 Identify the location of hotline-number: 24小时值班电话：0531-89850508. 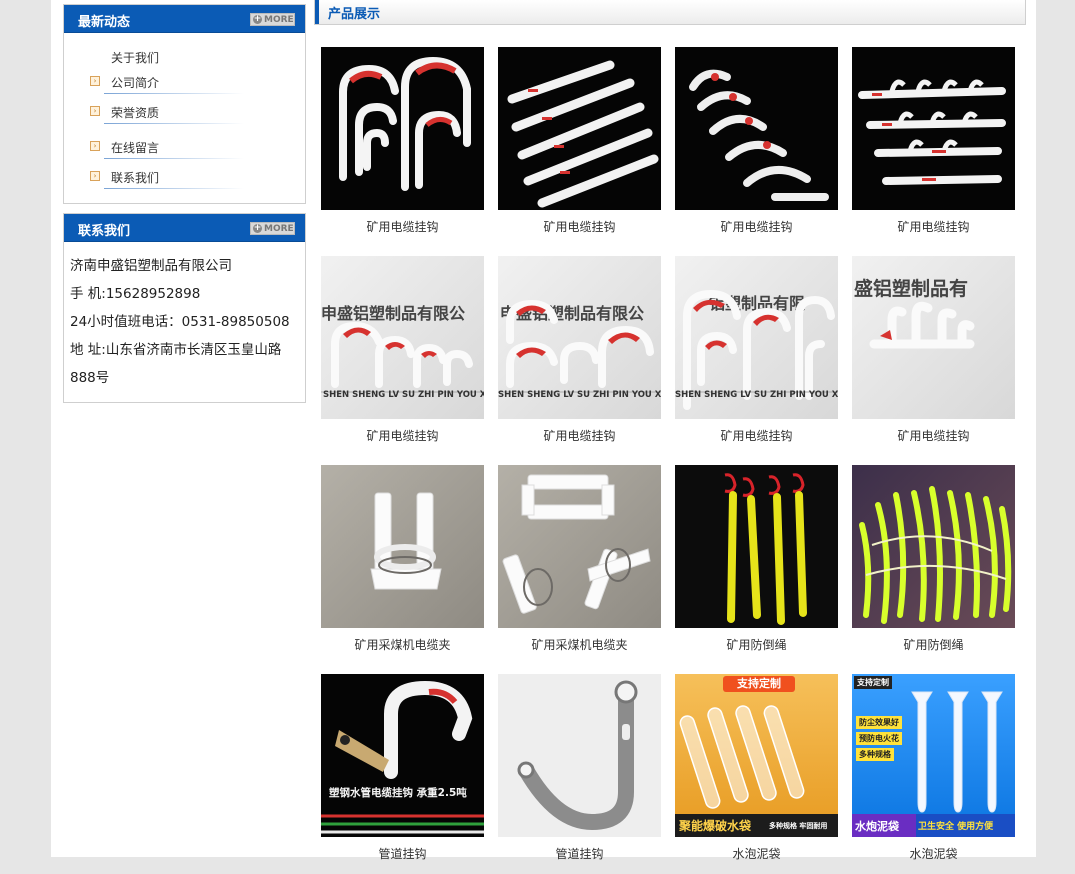
(180, 322).